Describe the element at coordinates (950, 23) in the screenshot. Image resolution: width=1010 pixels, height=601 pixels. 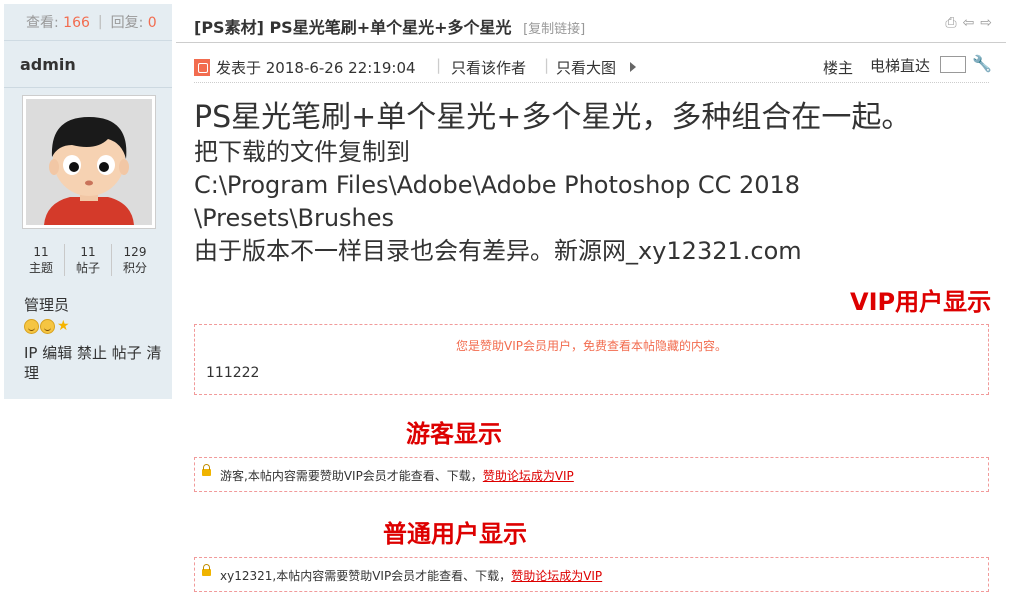
I see `print-icon: ⎙` at that location.